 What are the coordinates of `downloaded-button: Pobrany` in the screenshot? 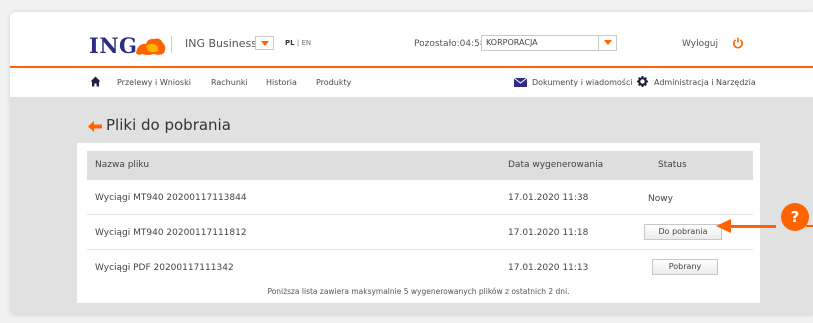 It's located at (685, 267).